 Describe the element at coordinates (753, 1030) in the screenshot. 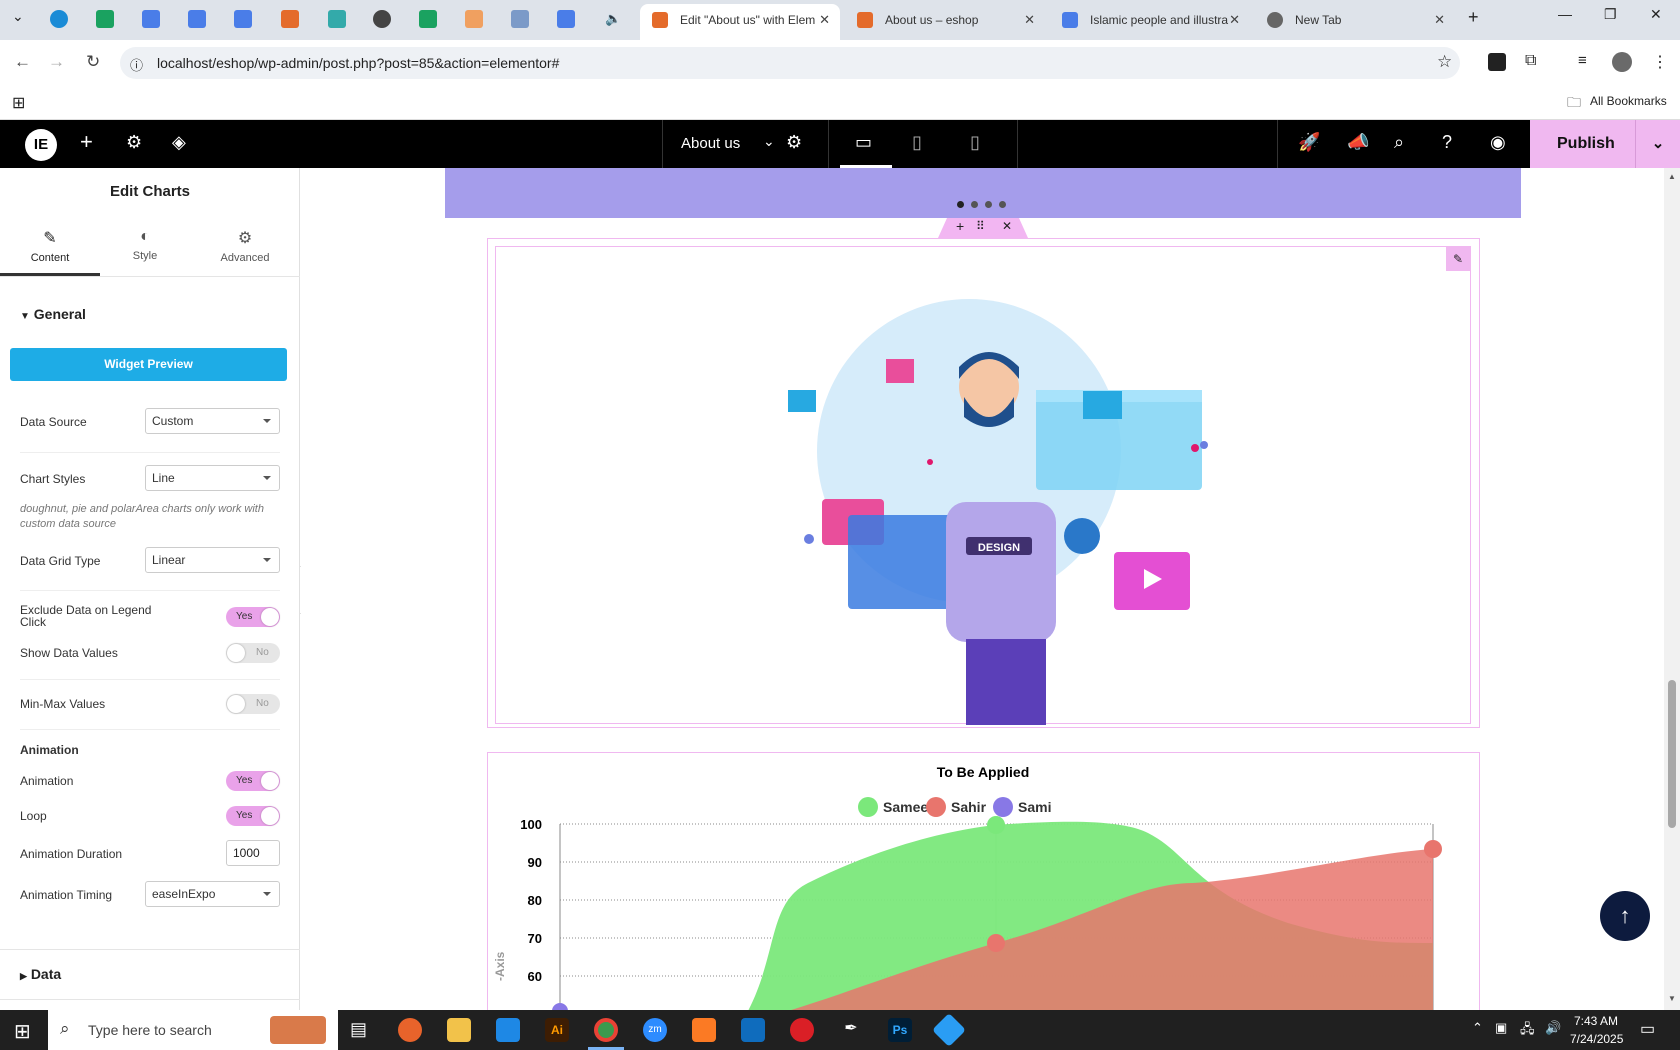

I see `outlook-icon` at that location.